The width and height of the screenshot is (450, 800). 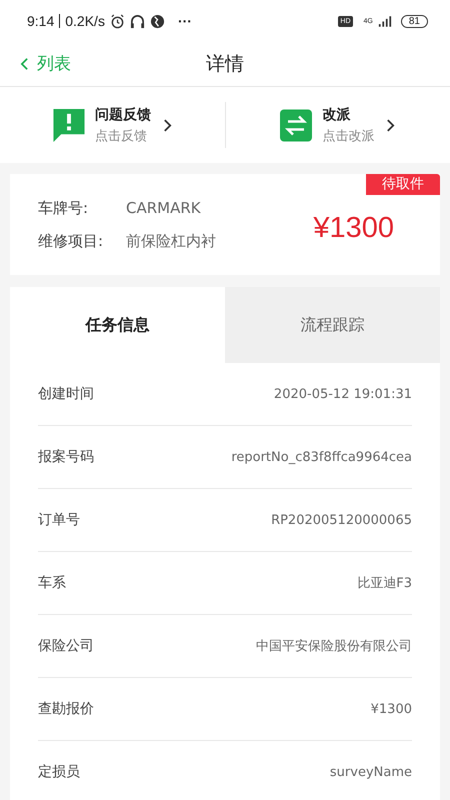 I want to click on feedback-icon, so click(x=68, y=125).